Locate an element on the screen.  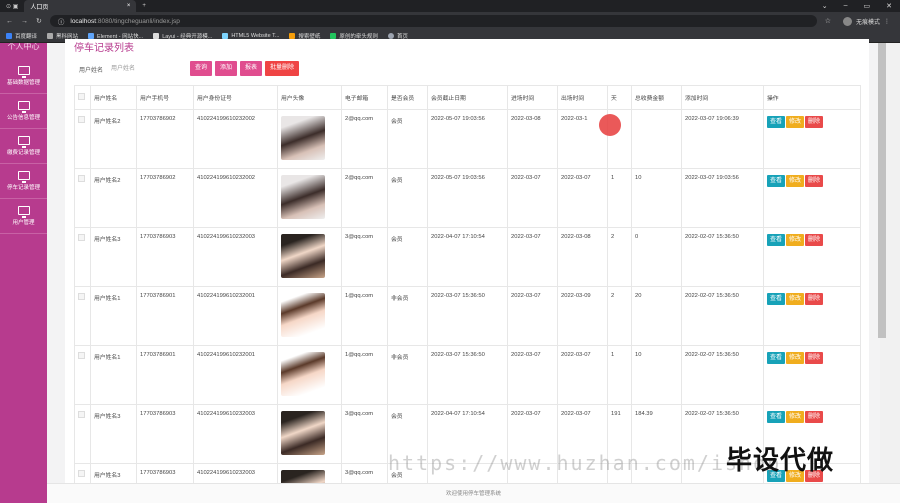
sidebar-item-basic-data: 基础数据管理 is located at coordinates (23, 76).